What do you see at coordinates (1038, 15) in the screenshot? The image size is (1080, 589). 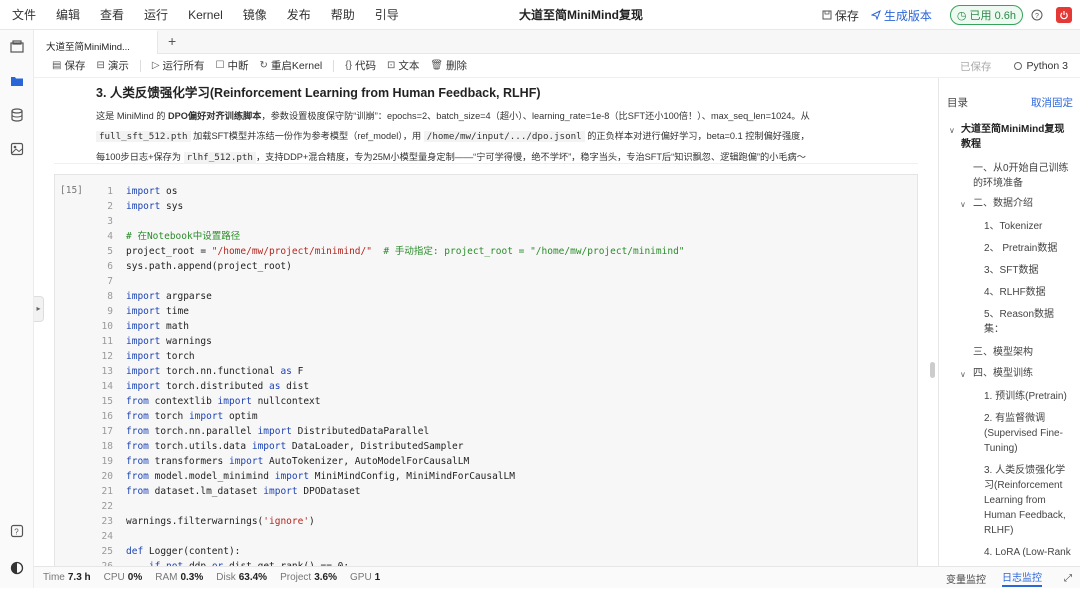 I see `help-icon: ?` at bounding box center [1038, 15].